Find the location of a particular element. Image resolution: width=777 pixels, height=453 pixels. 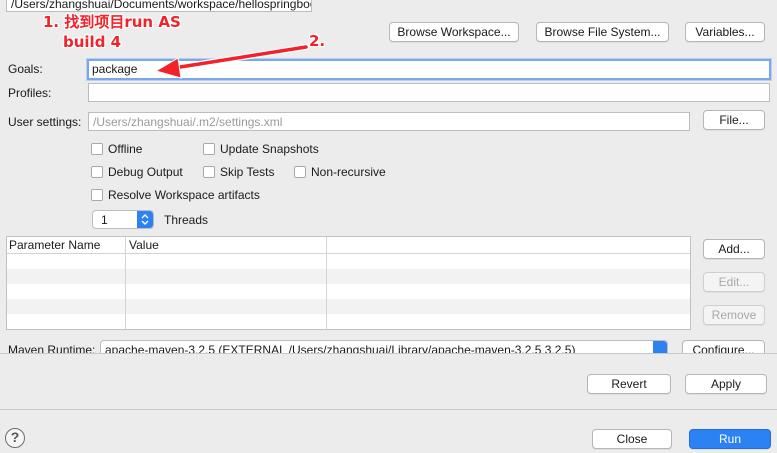

panel-separator is located at coordinates (388, 353).